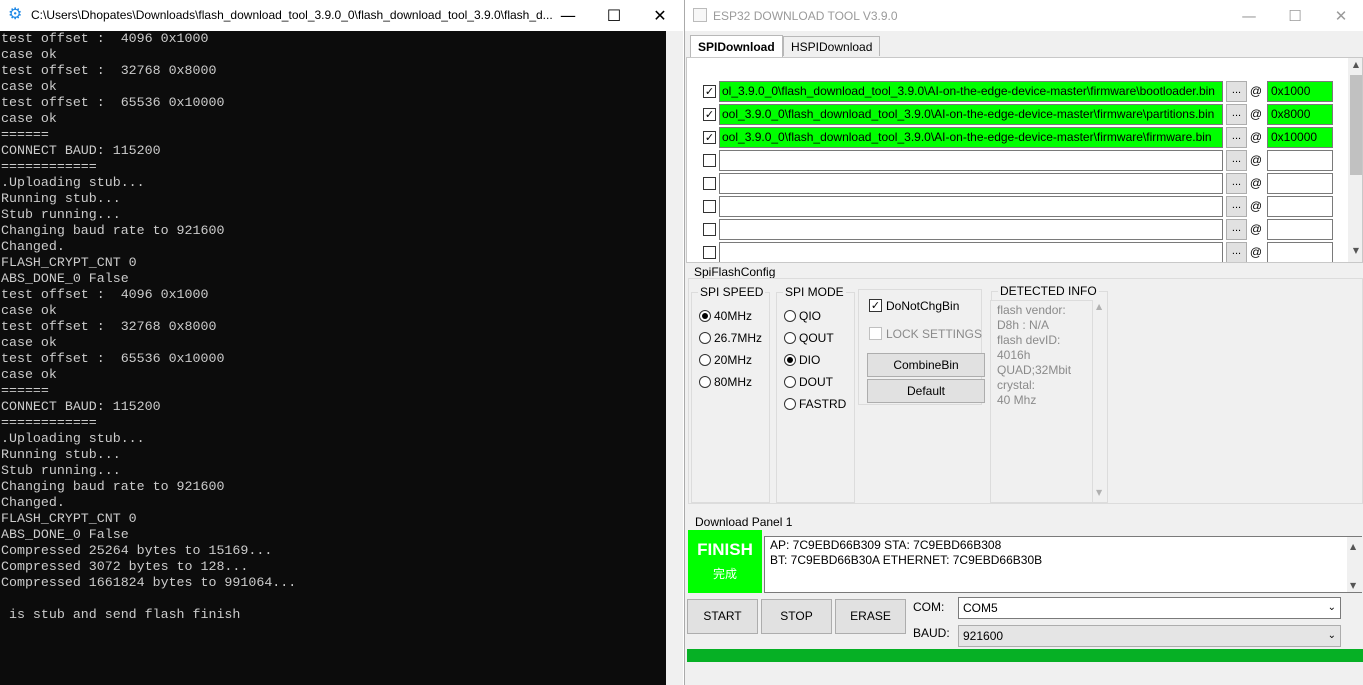  Describe the element at coordinates (725, 317) in the screenshot. I see `spi-speed-option: 40MHz` at that location.